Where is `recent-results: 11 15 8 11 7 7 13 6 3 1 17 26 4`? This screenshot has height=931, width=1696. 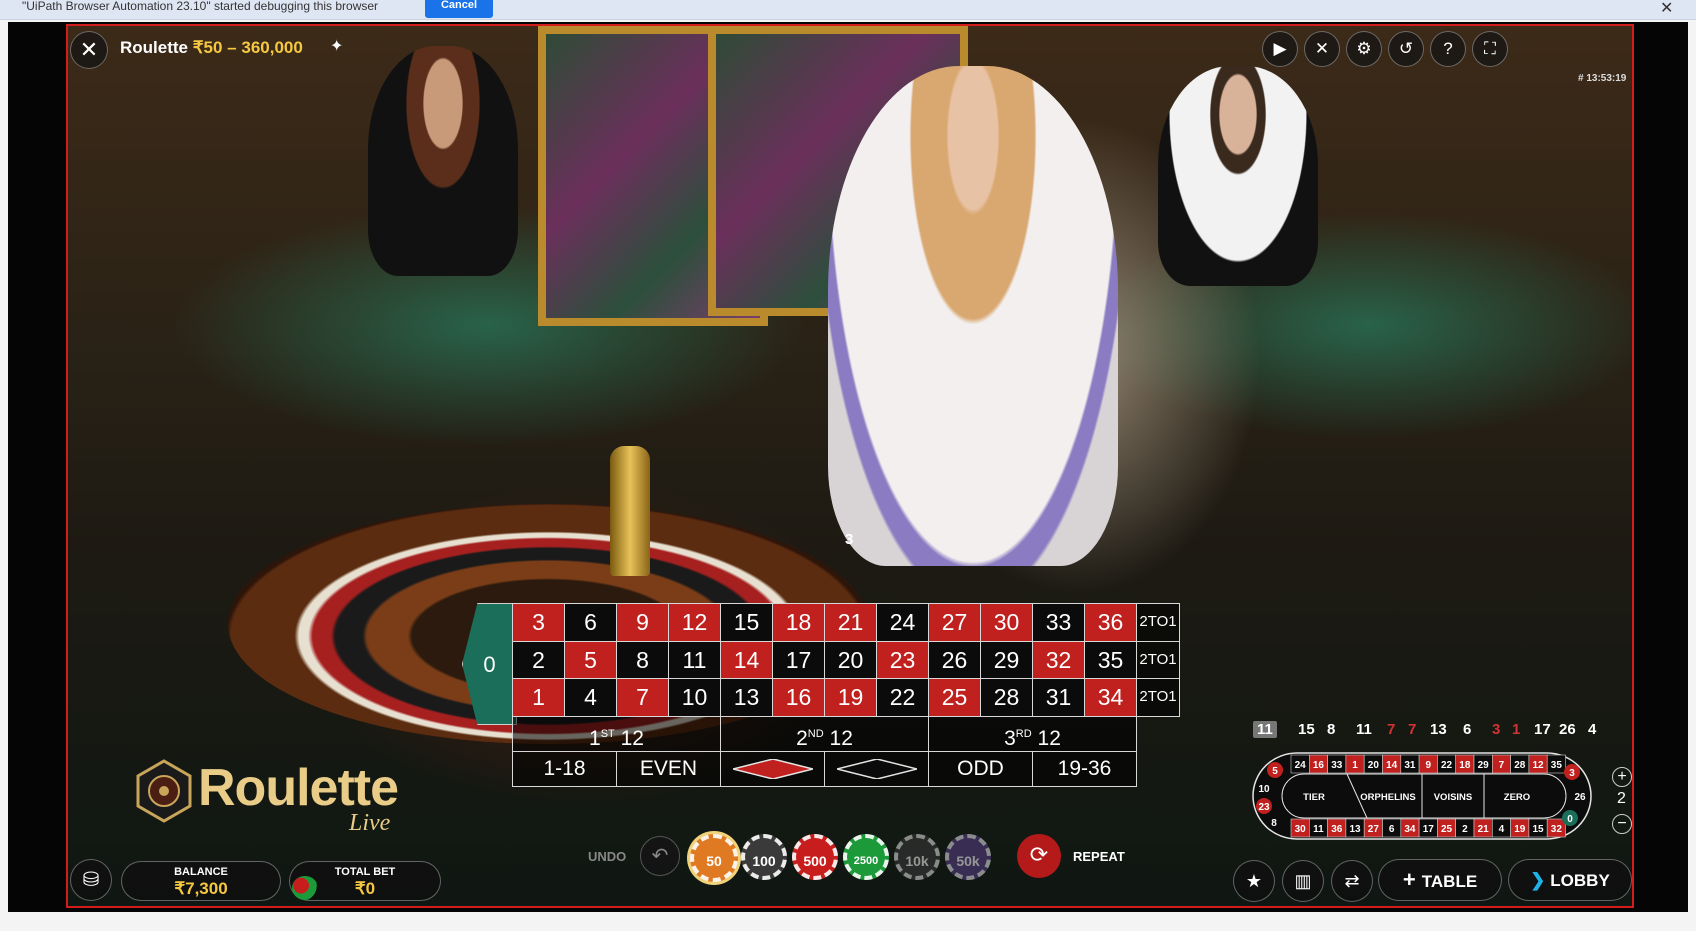 recent-results: 11 15 8 11 7 7 13 6 3 1 17 26 4 is located at coordinates (1438, 732).